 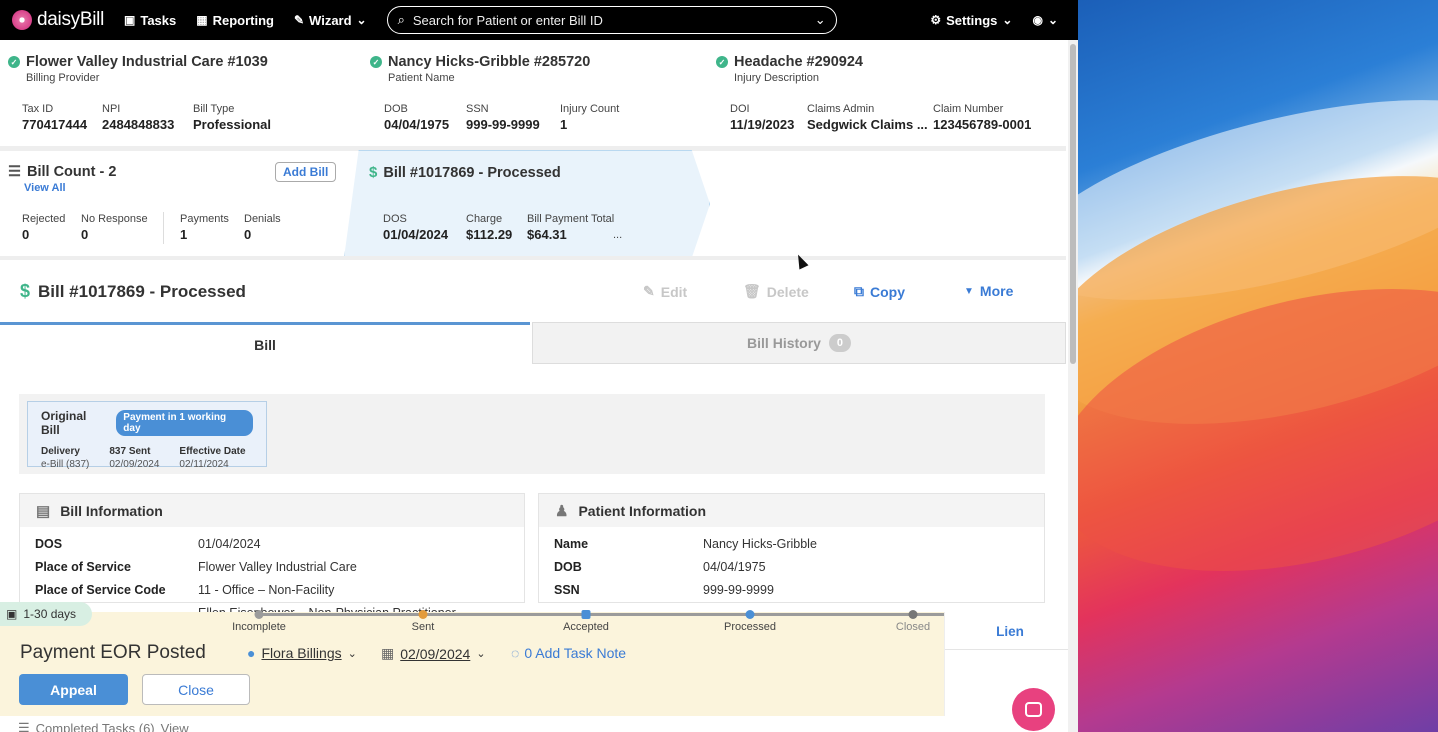 I want to click on provider-taxid: Tax ID 770417444, so click(x=55, y=117).